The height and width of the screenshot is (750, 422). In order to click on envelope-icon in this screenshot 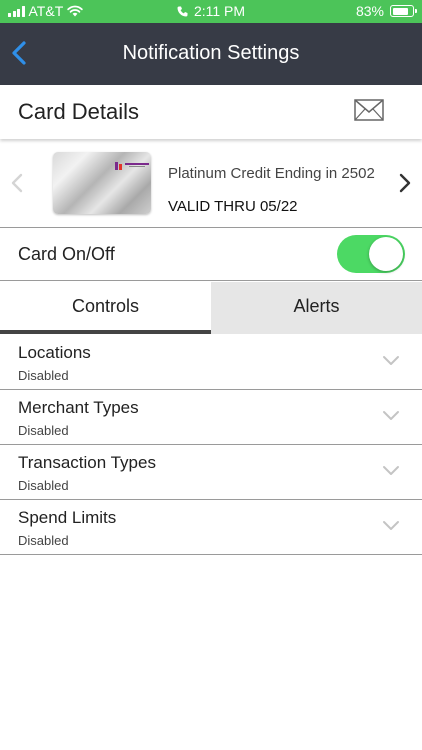, I will do `click(369, 110)`.